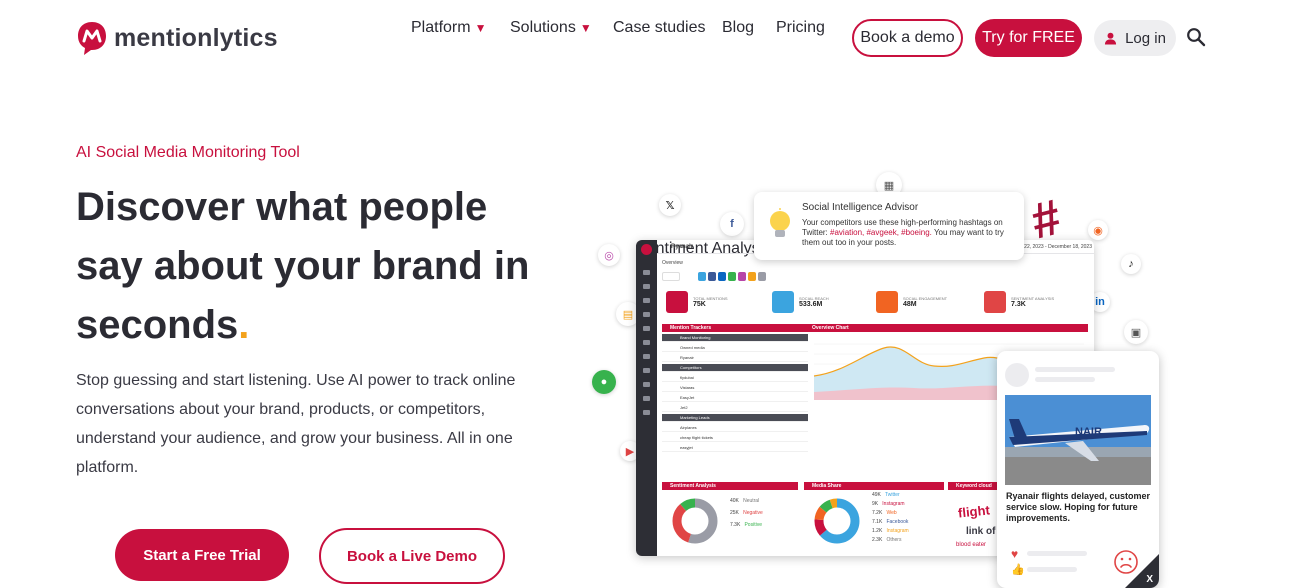  Describe the element at coordinates (735, 358) in the screenshot. I see `tracker-row: Ryanair` at that location.